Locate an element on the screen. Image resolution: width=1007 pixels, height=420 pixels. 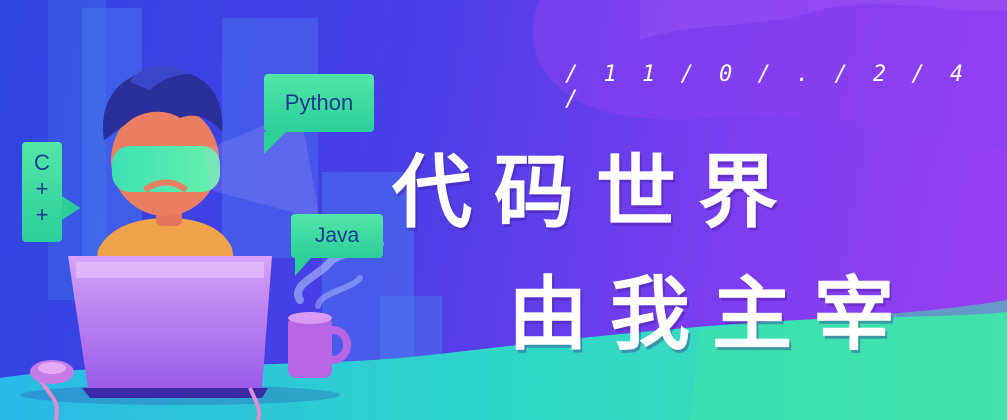
mug is located at coordinates (310, 347).